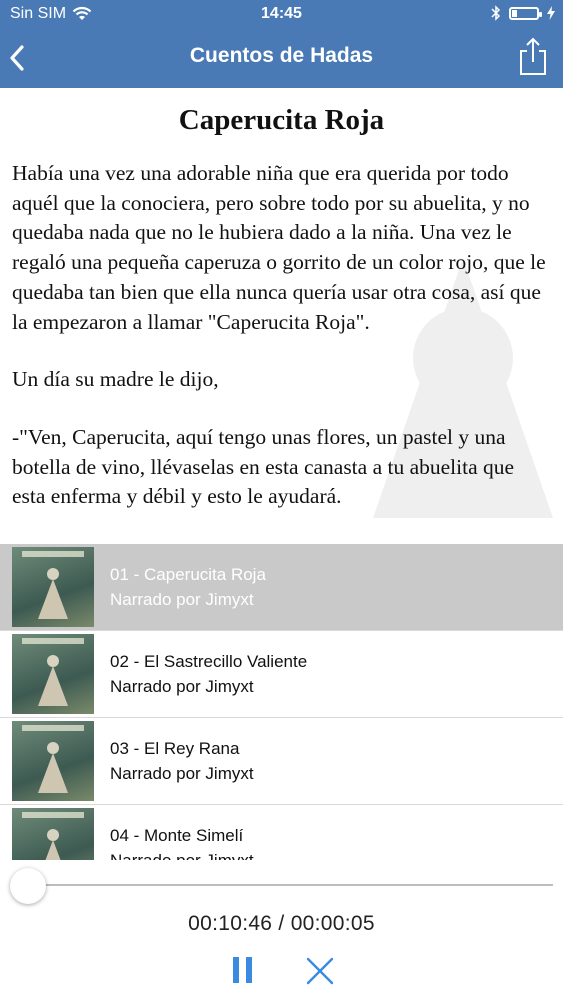 This screenshot has height=1000, width=563. Describe the element at coordinates (281, 832) in the screenshot. I see `playlist-item: 04 - Monte Simelí Narrado por Jimyxt` at that location.